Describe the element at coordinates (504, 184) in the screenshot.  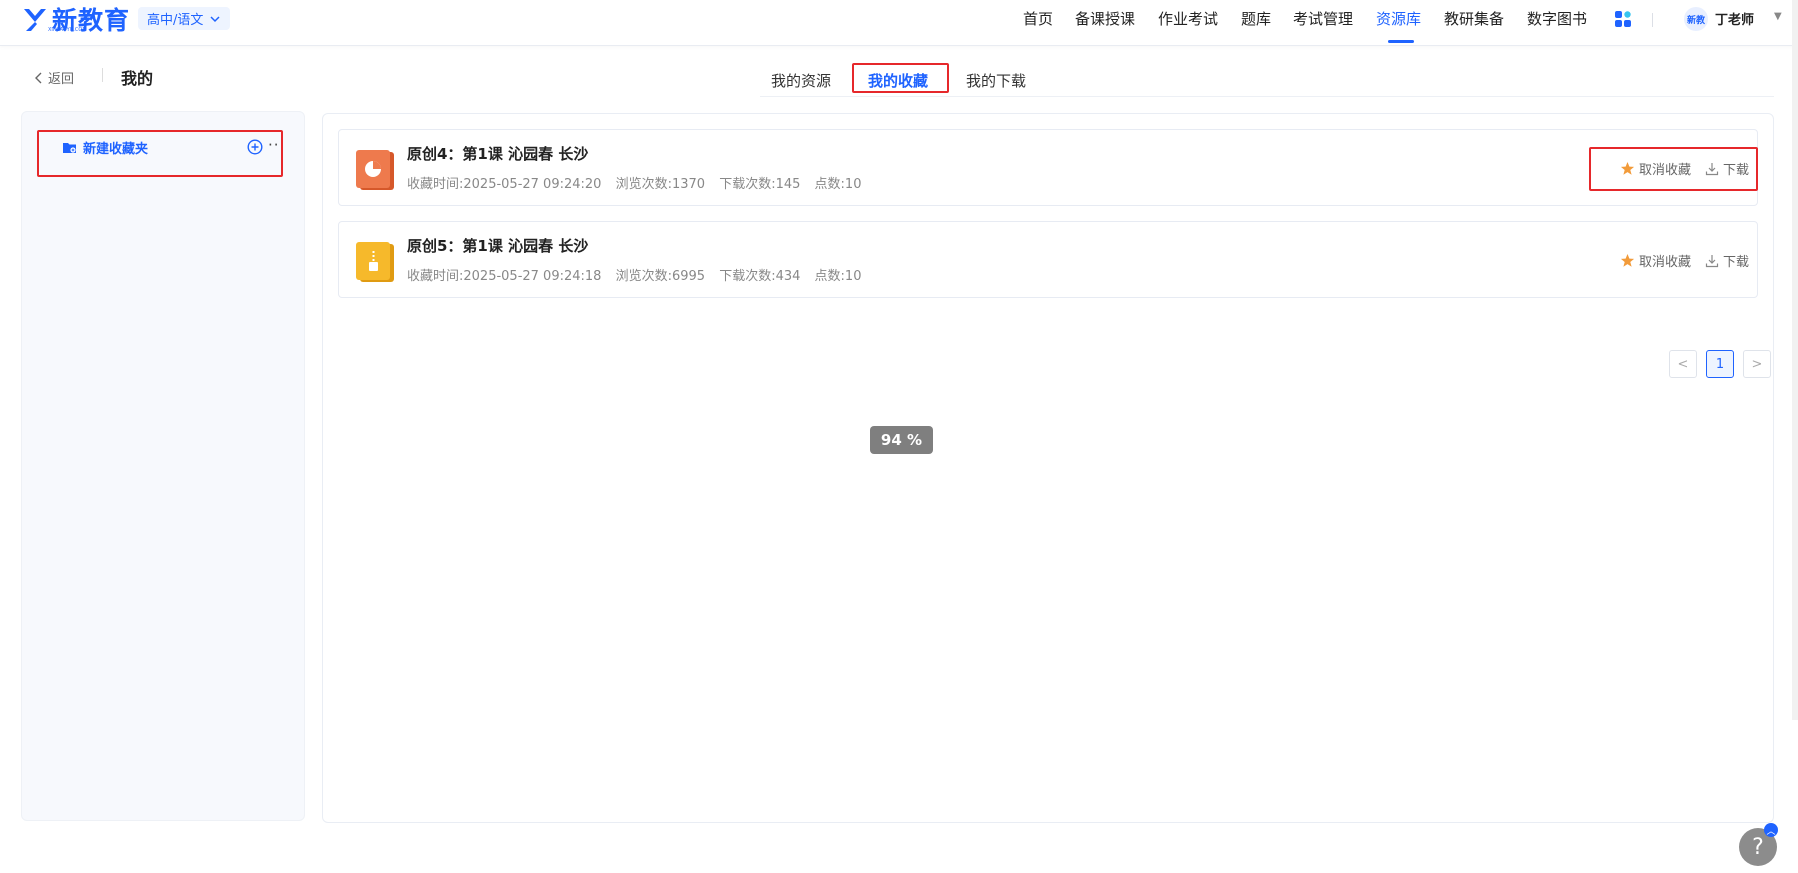
I see `favorite-time: 收藏时间:2025-05-27 09:24:20` at that location.